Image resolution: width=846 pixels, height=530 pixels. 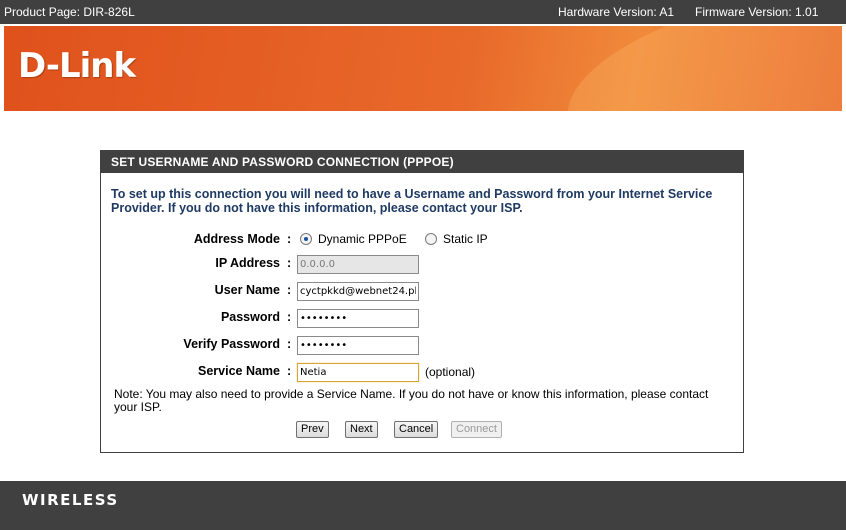 What do you see at coordinates (421, 318) in the screenshot?
I see `password-row: Password :` at bounding box center [421, 318].